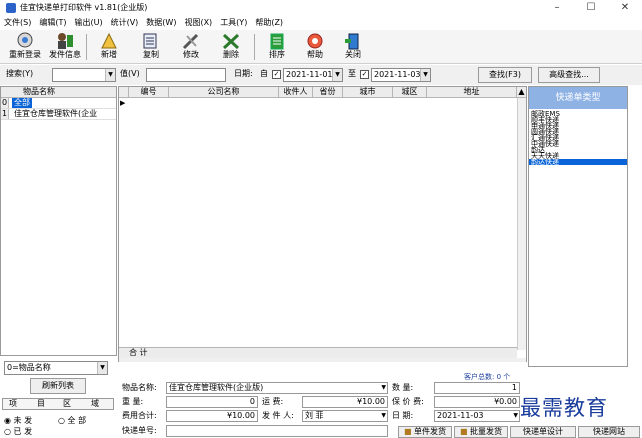 The image size is (642, 438). Describe the element at coordinates (186, 75) in the screenshot. I see `value-input` at that location.